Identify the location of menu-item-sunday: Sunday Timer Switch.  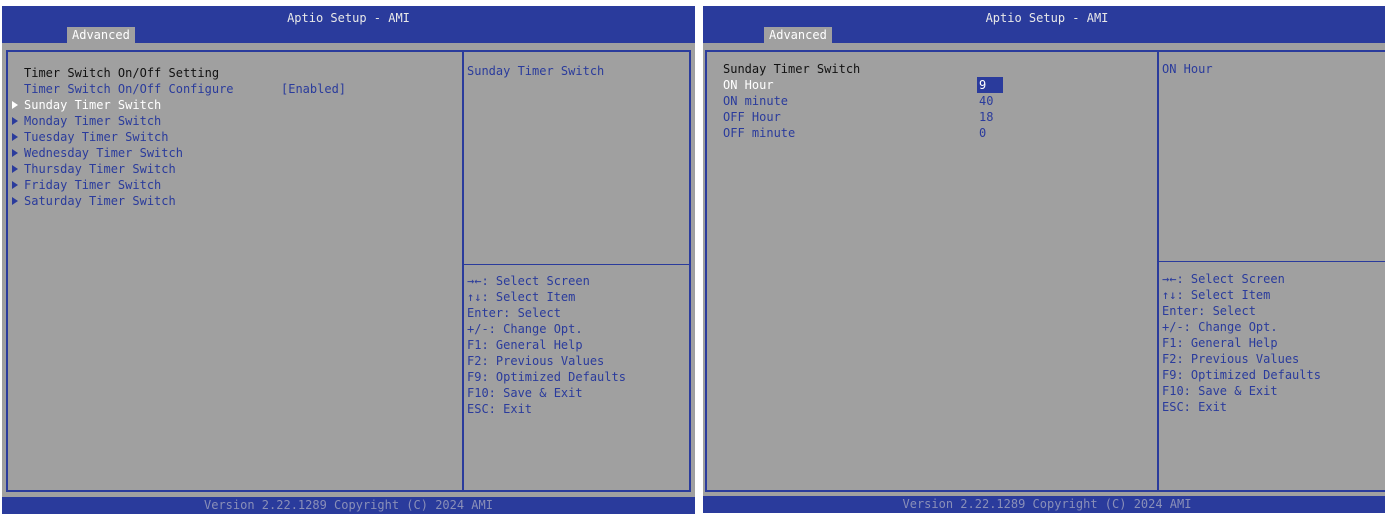
(86, 105).